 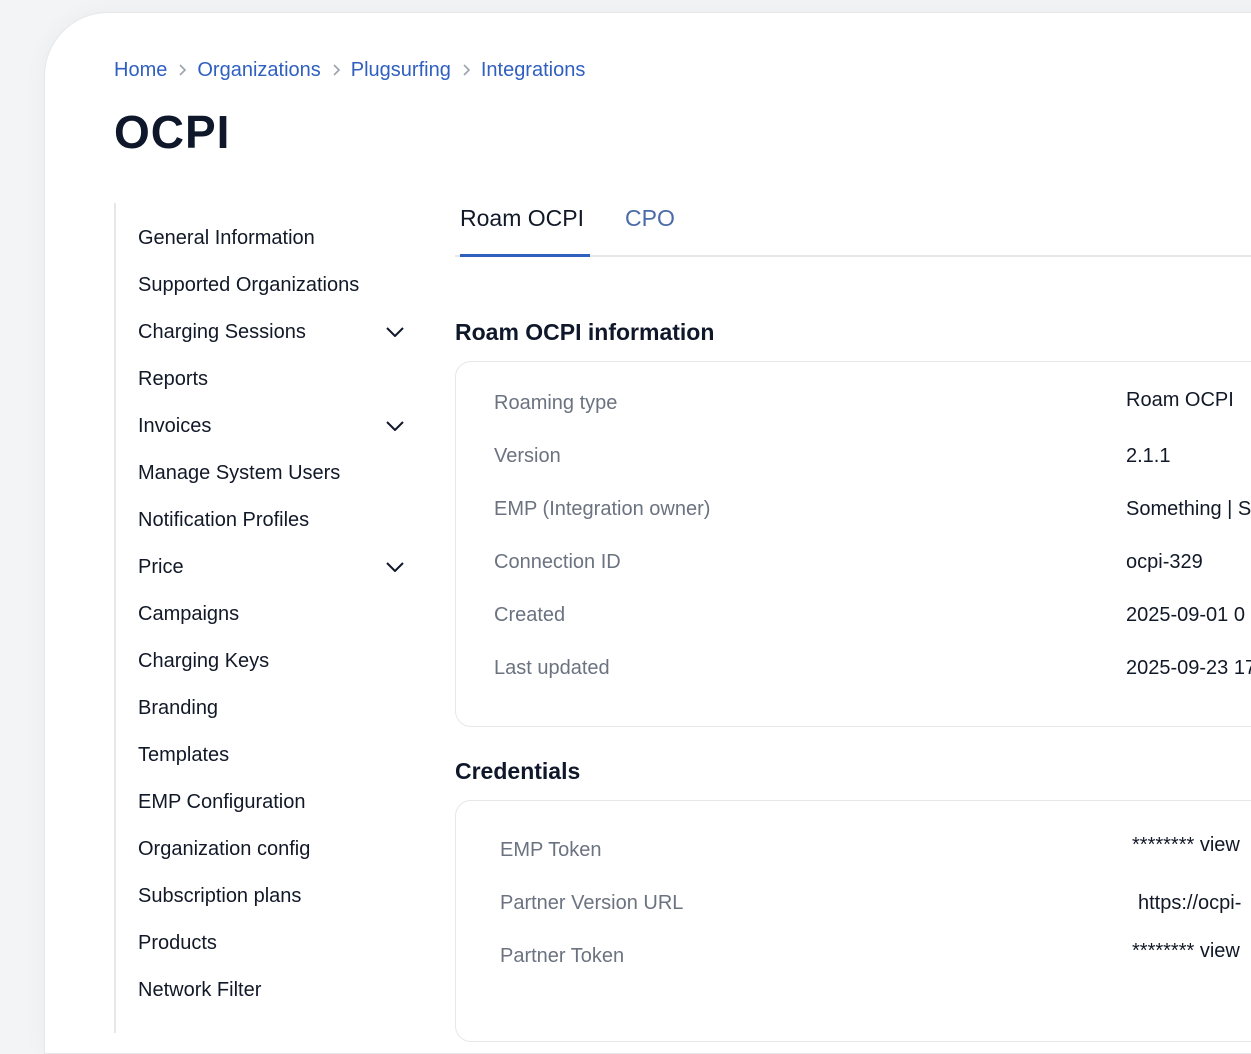 I want to click on sidebar-item-label: Campaigns, so click(x=189, y=613).